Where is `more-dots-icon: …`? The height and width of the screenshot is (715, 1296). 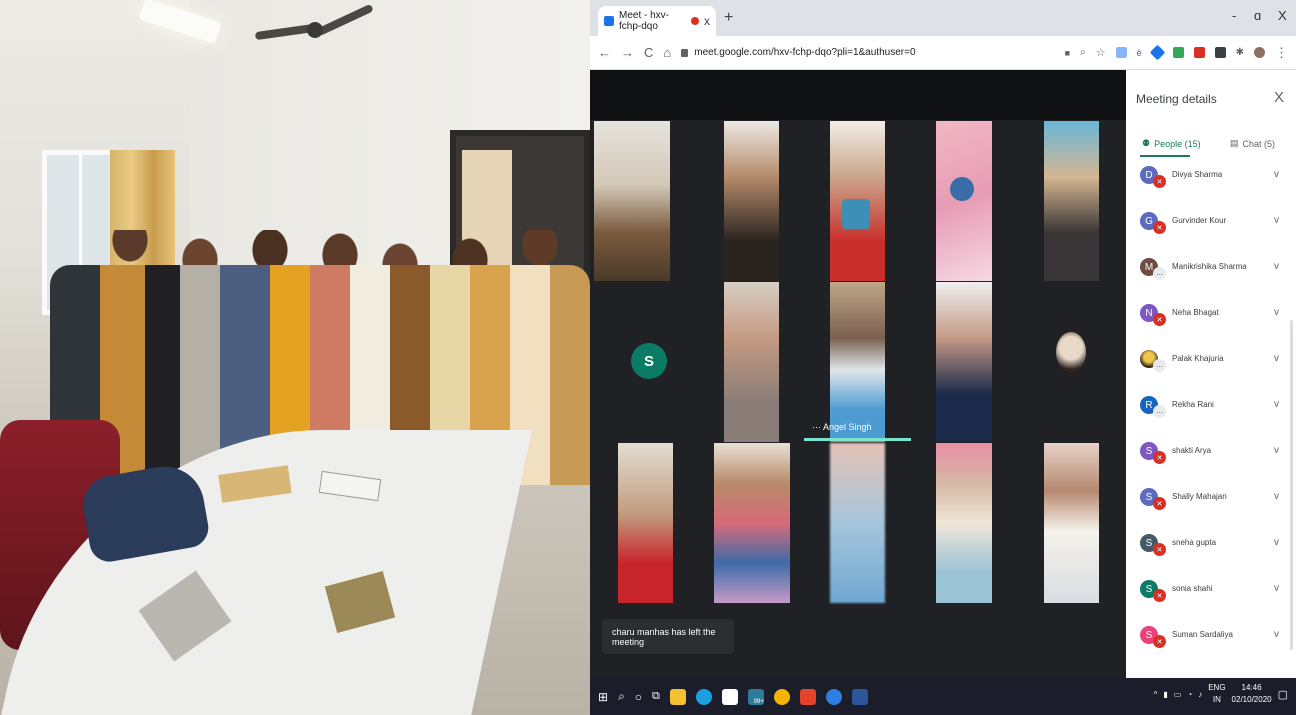 more-dots-icon: … is located at coordinates (1159, 273).